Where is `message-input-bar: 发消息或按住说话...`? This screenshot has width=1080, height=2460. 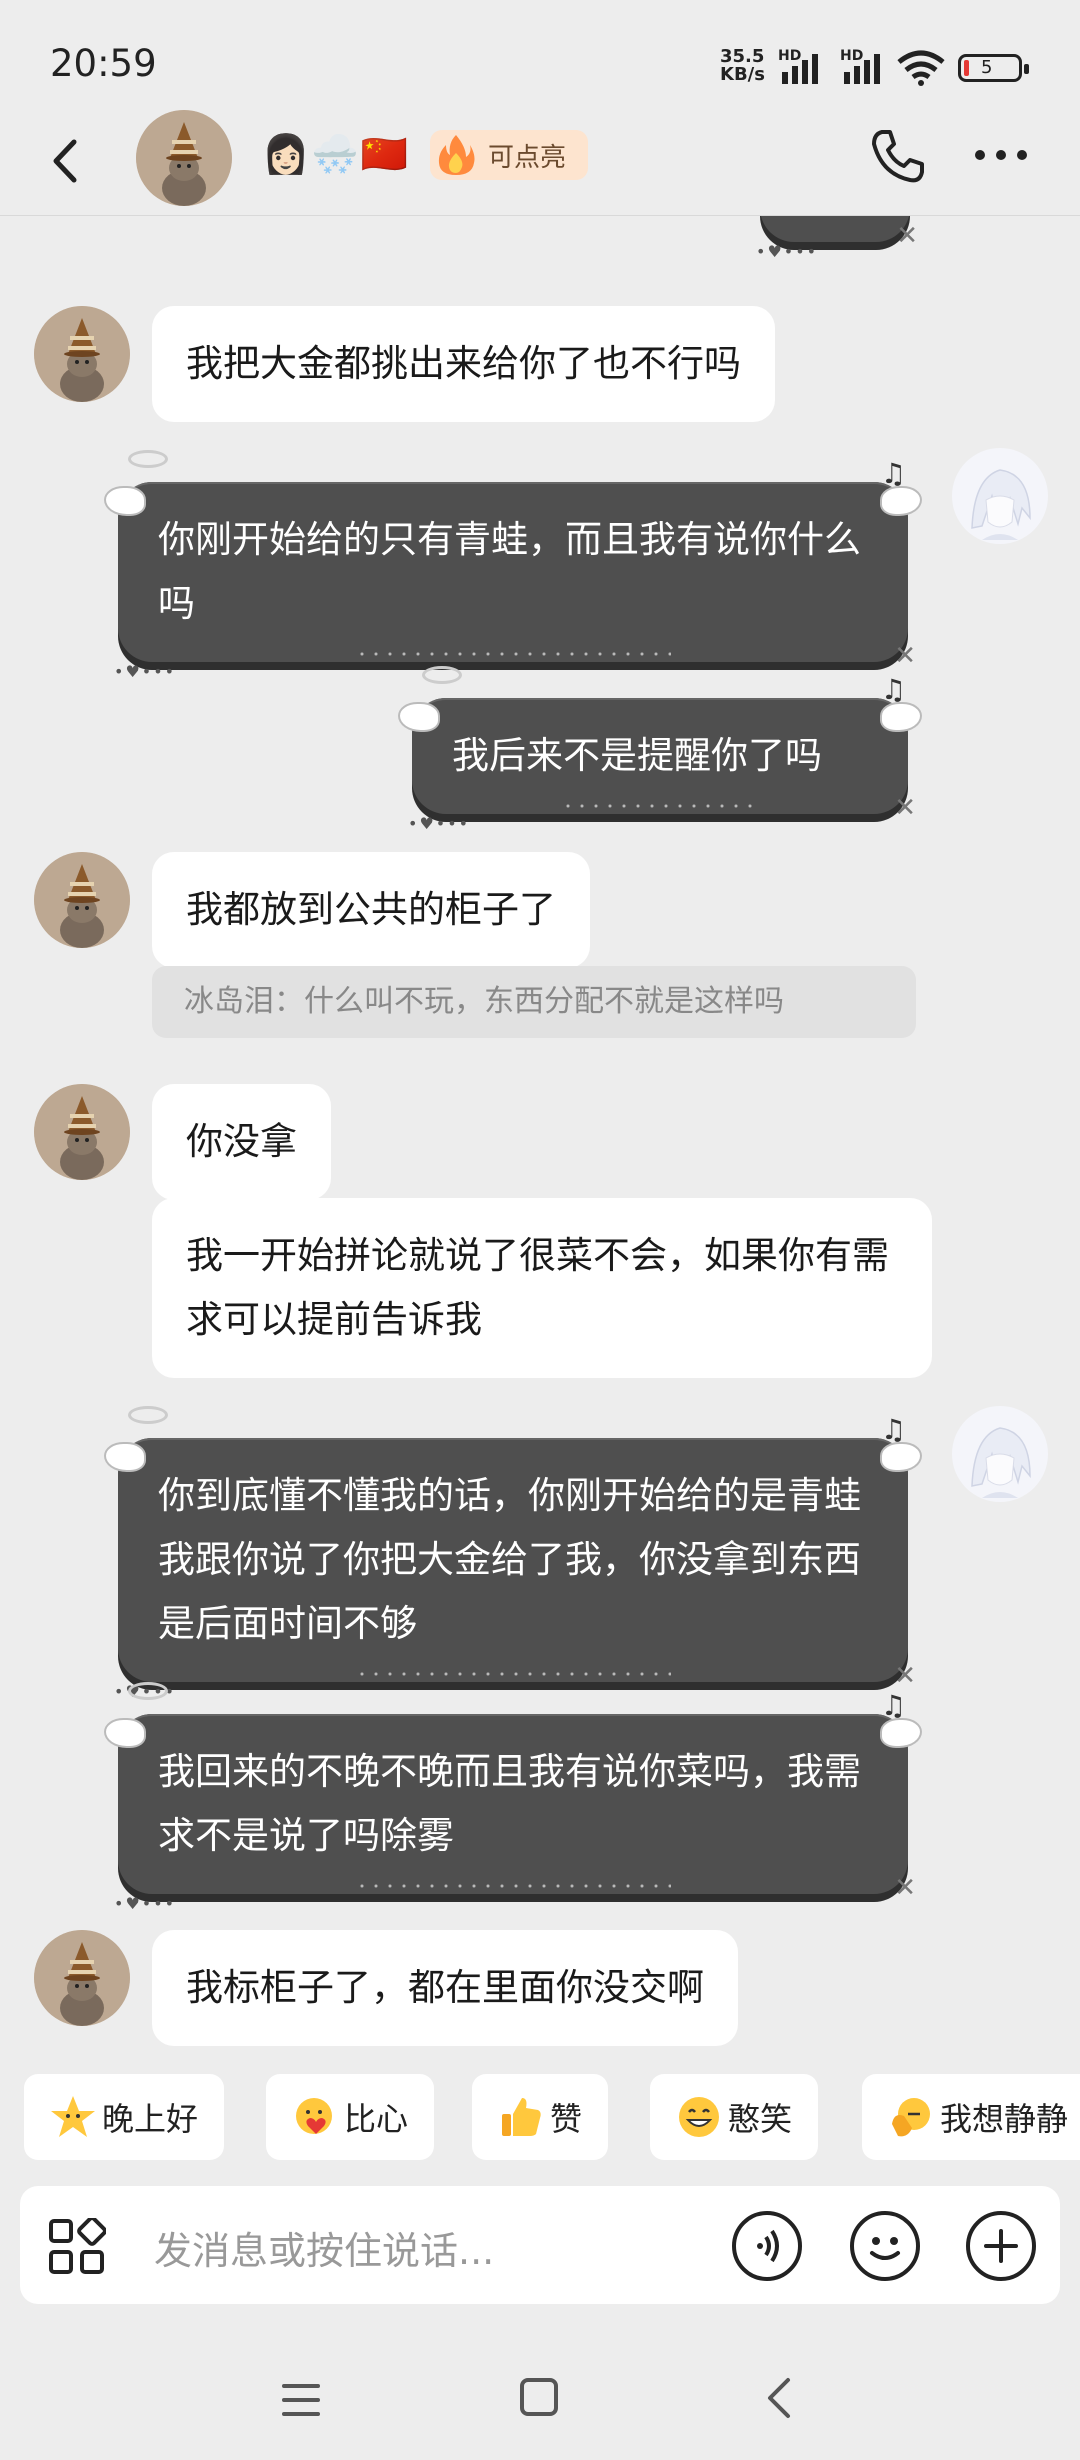 message-input-bar: 发消息或按住说话... is located at coordinates (540, 2245).